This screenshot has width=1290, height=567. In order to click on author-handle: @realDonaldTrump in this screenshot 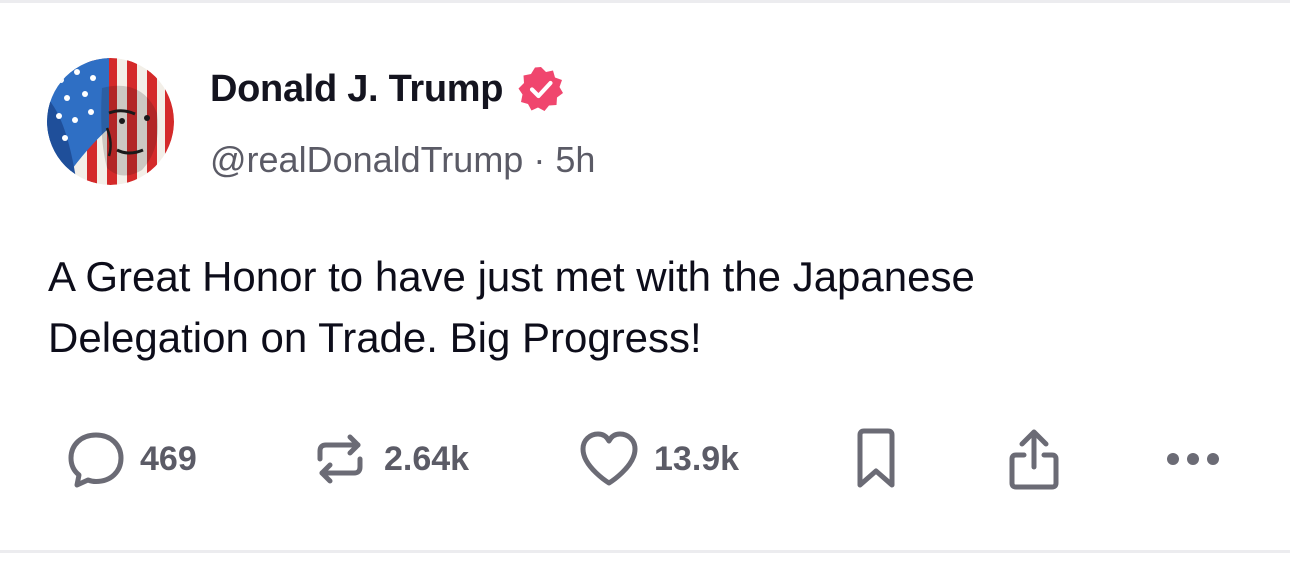, I will do `click(366, 160)`.